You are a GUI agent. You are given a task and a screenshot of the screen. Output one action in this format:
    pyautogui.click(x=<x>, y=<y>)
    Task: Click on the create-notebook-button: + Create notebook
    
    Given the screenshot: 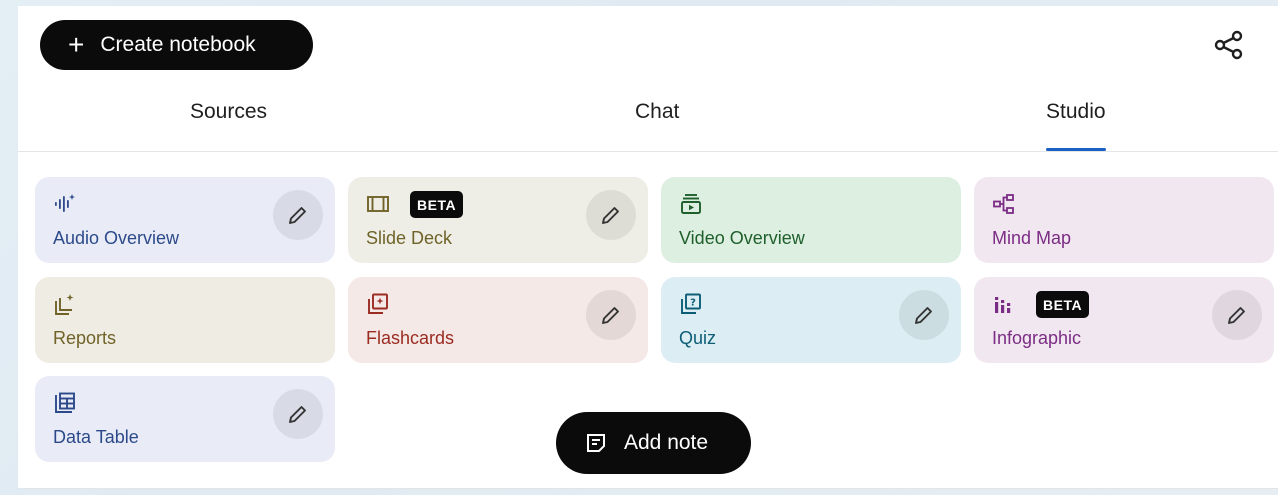 What is the action you would take?
    pyautogui.click(x=176, y=45)
    